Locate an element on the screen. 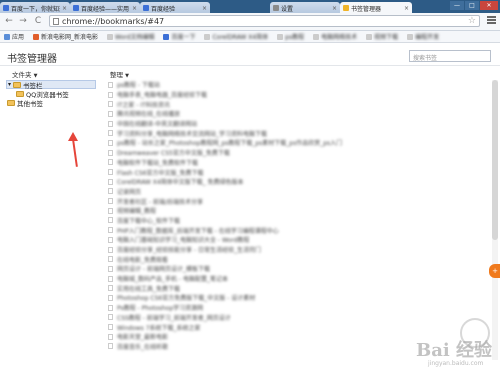 This screenshot has height=384, width=500. list-item-title: 电脑城_数码产品_手机 - 电脑配置_笔记本 is located at coordinates (172, 280).